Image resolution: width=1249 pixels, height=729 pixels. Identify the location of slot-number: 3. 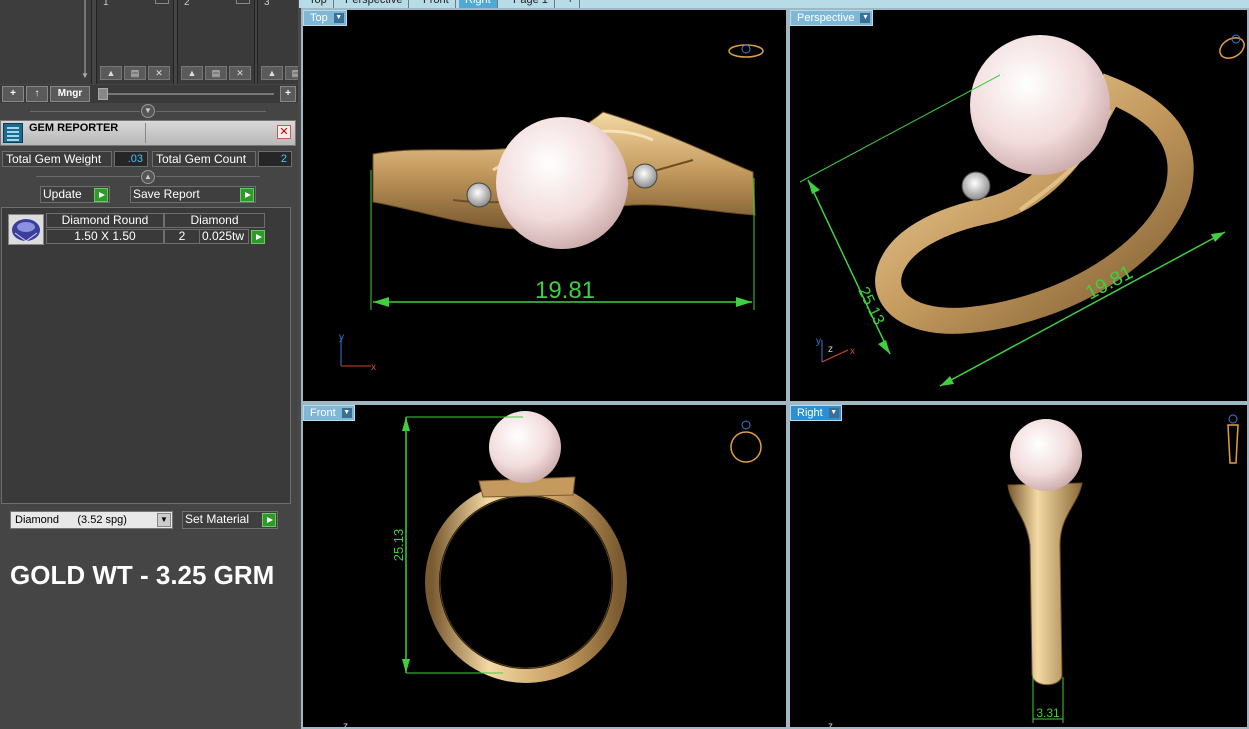
(267, 4).